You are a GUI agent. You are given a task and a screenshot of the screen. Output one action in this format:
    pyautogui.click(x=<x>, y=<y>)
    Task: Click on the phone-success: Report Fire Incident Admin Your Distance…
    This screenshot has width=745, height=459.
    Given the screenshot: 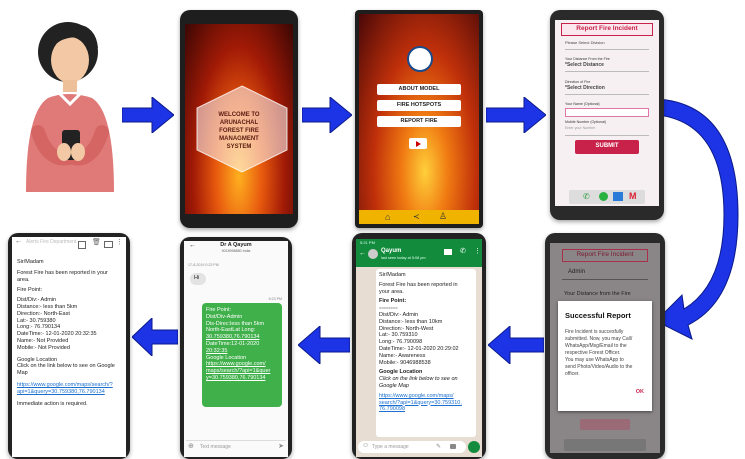 What is the action you would take?
    pyautogui.click(x=605, y=346)
    